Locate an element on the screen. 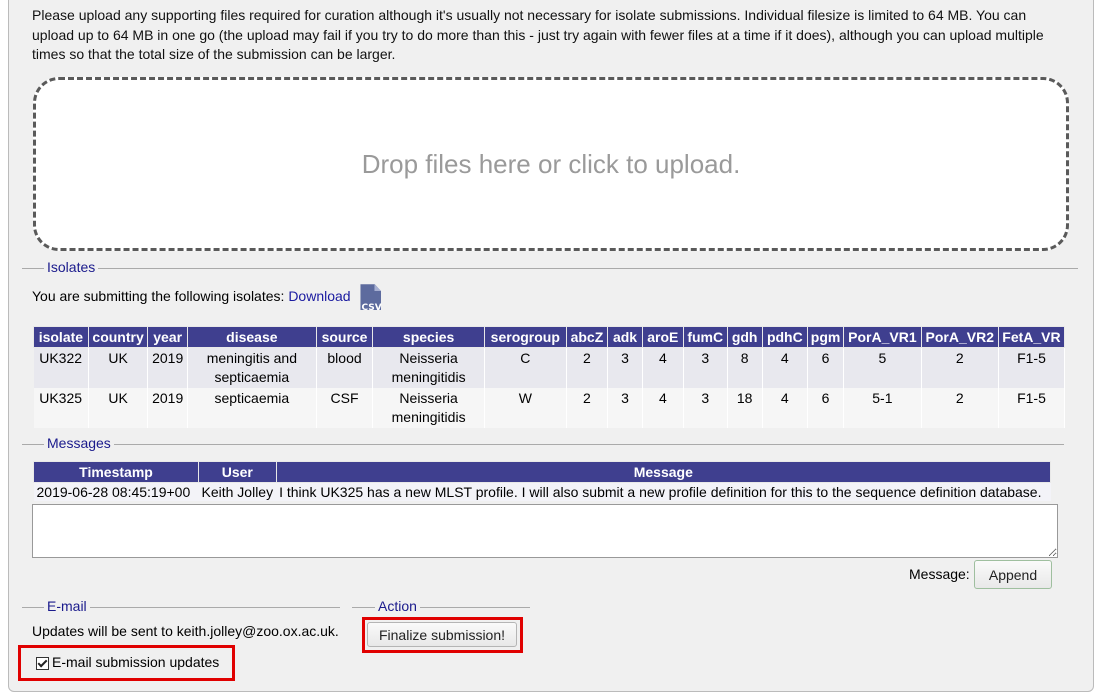 This screenshot has height=695, width=1100. messages-header-row: Timestamp User Message is located at coordinates (542, 472).